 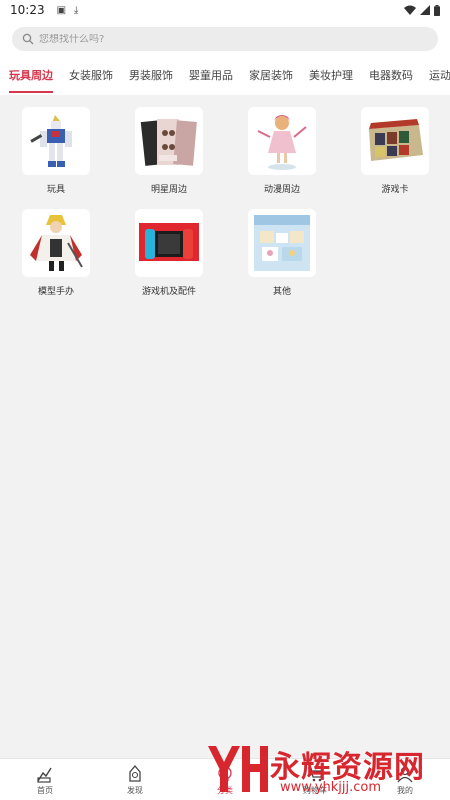 What do you see at coordinates (61, 10) in the screenshot?
I see `notification-a-icon: ▣` at bounding box center [61, 10].